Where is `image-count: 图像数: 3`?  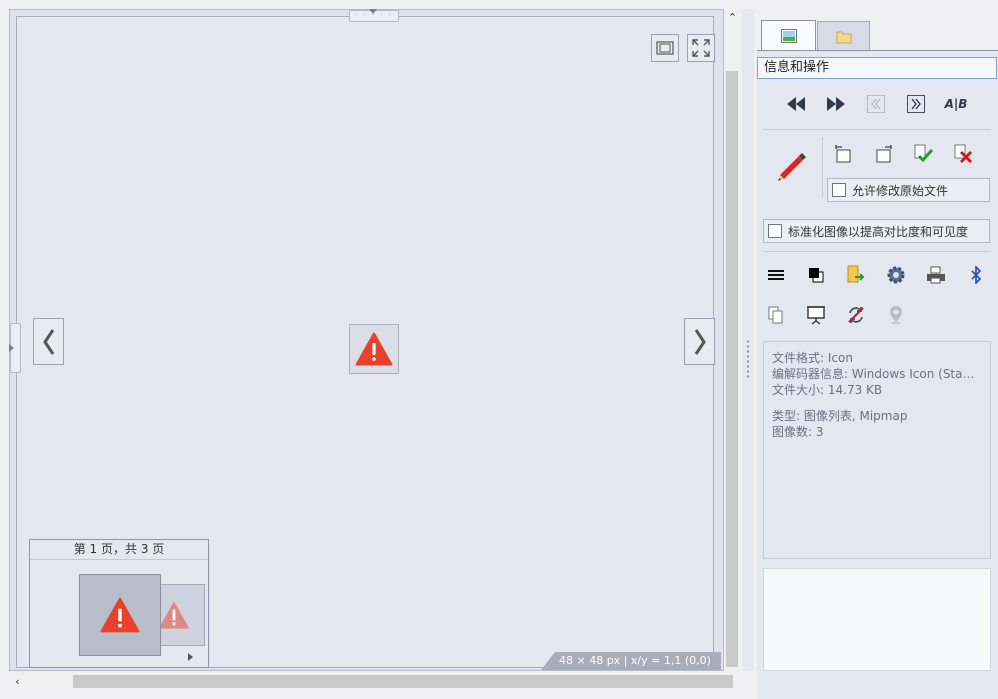 image-count: 图像数: 3 is located at coordinates (798, 432).